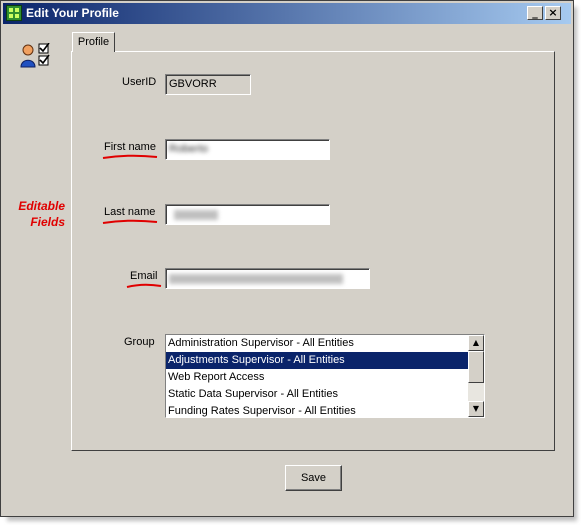 Image resolution: width=581 pixels, height=525 pixels. I want to click on userid-field: GBVORR, so click(208, 84).